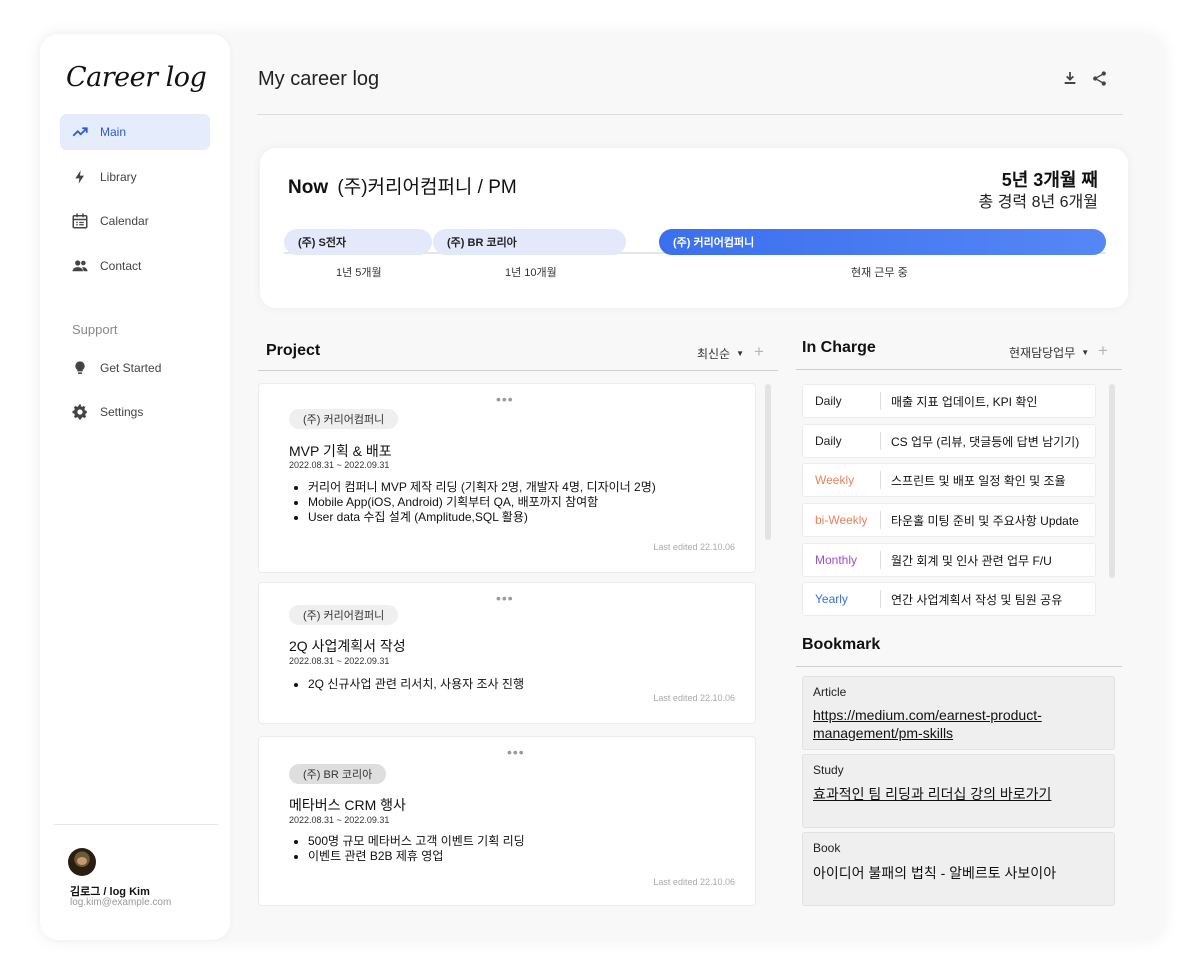 This screenshot has width=1200, height=973. I want to click on share-icon, so click(1099, 78).